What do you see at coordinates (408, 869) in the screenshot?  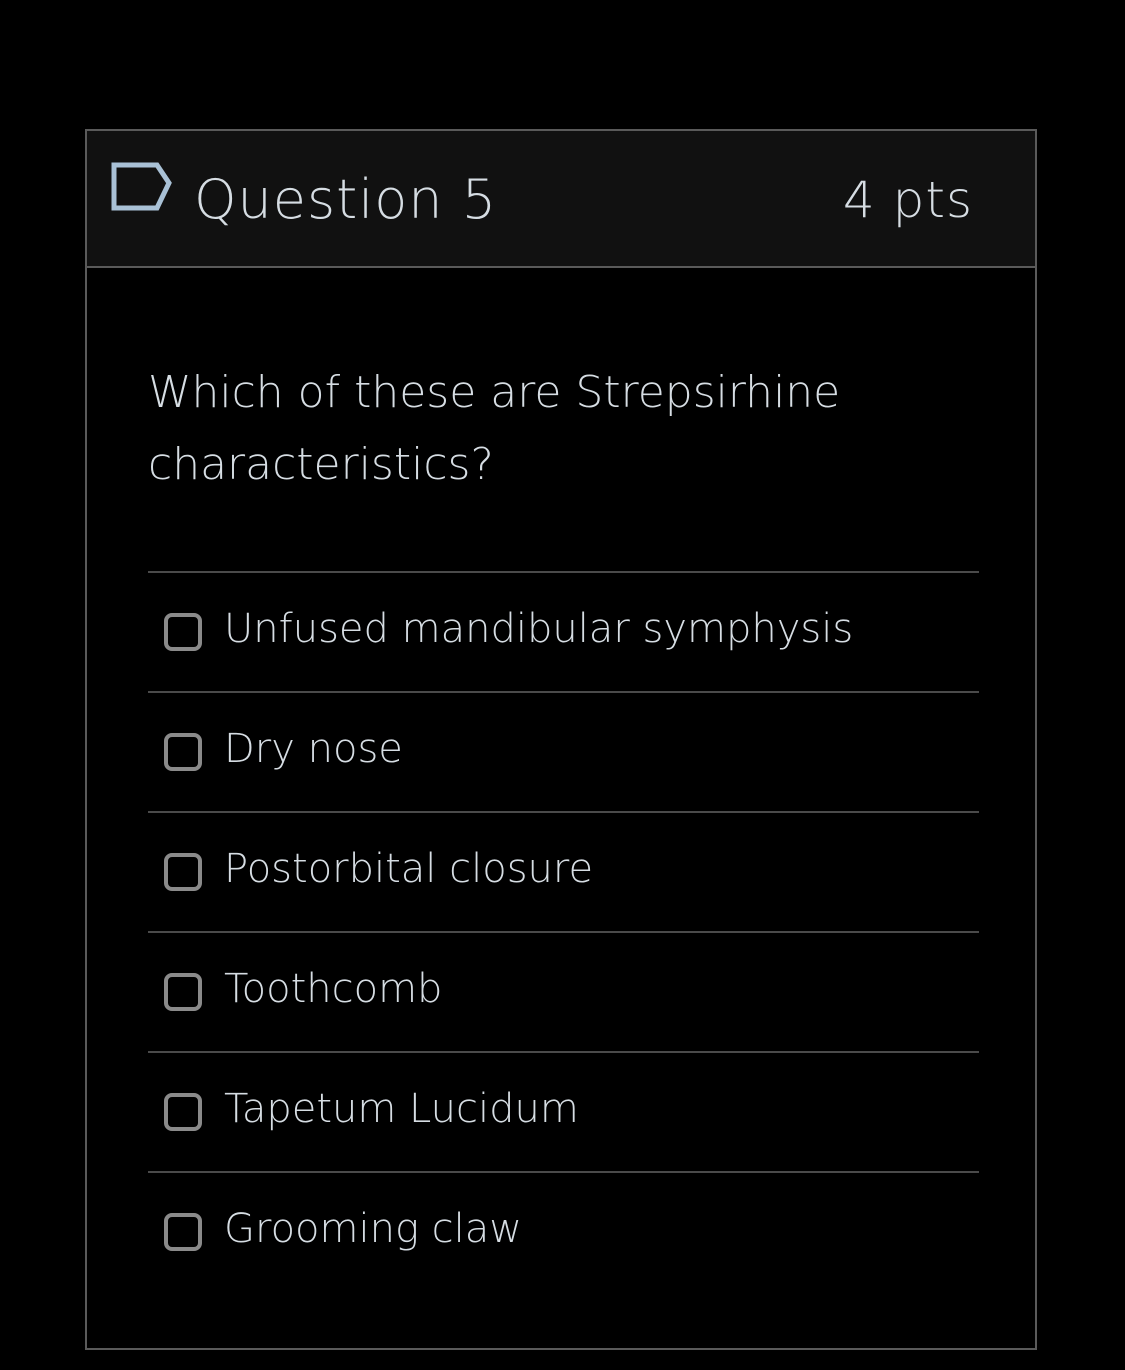 I see `answer-label: Postorbital closure` at bounding box center [408, 869].